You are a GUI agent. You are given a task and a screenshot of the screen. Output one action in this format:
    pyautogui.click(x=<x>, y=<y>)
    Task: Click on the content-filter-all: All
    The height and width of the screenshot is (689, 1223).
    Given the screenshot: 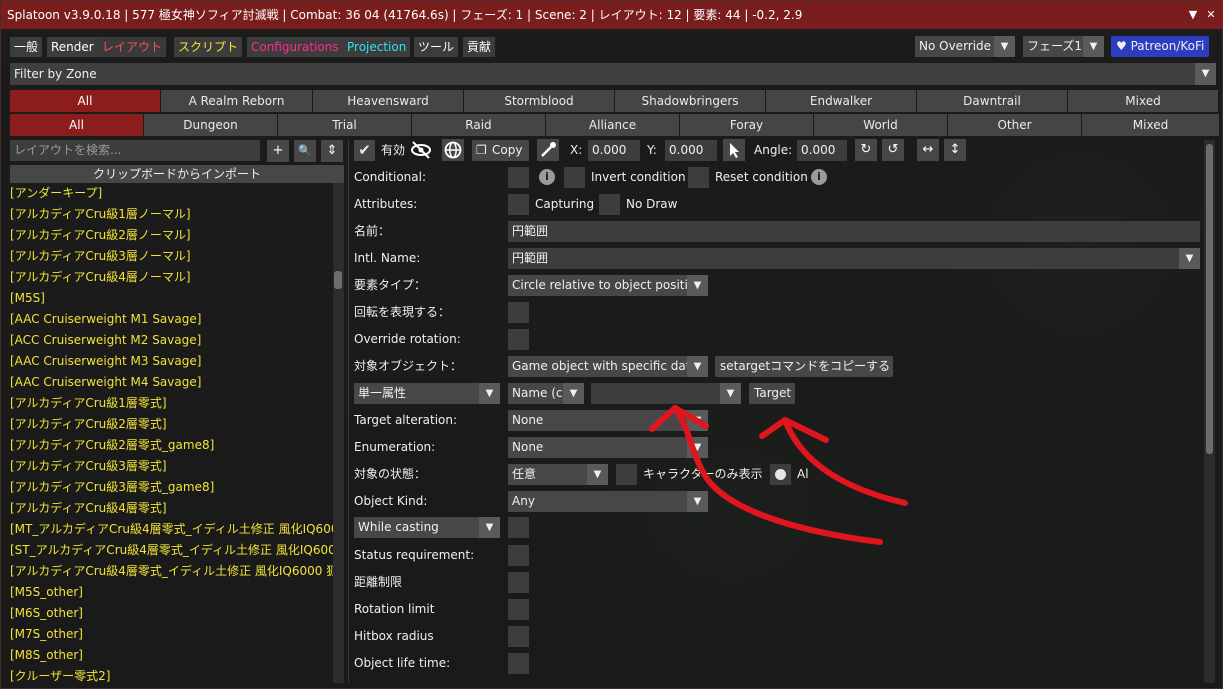 What is the action you would take?
    pyautogui.click(x=76, y=125)
    